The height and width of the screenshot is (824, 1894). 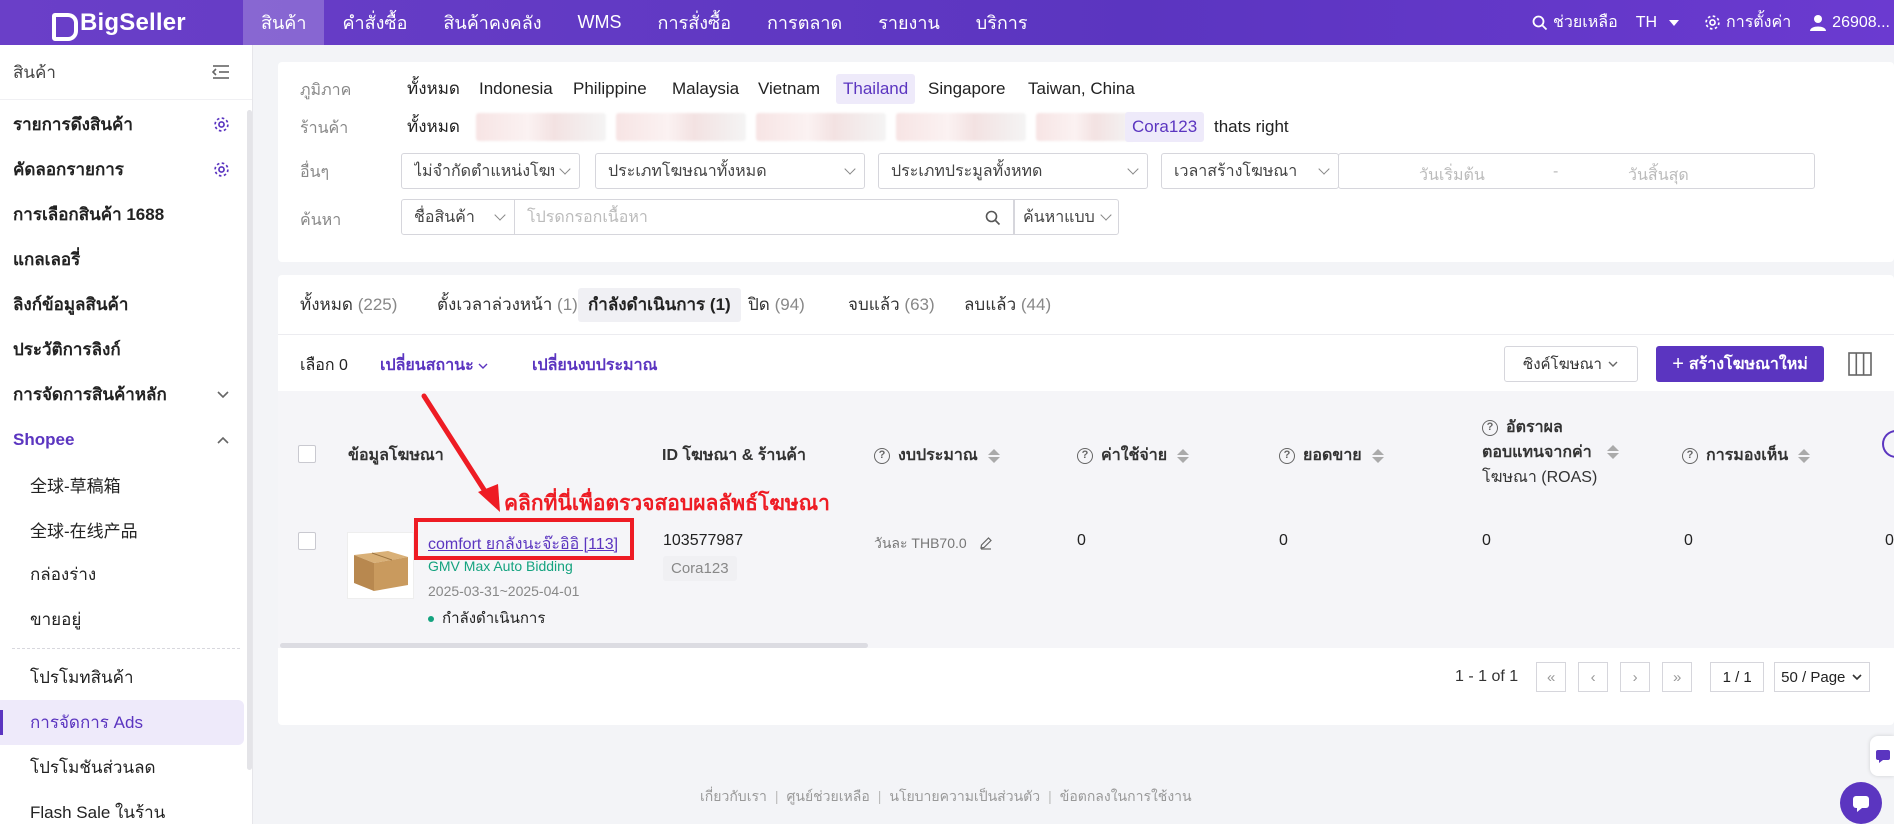 What do you see at coordinates (249, 440) in the screenshot?
I see `sidebar-scrollbar` at bounding box center [249, 440].